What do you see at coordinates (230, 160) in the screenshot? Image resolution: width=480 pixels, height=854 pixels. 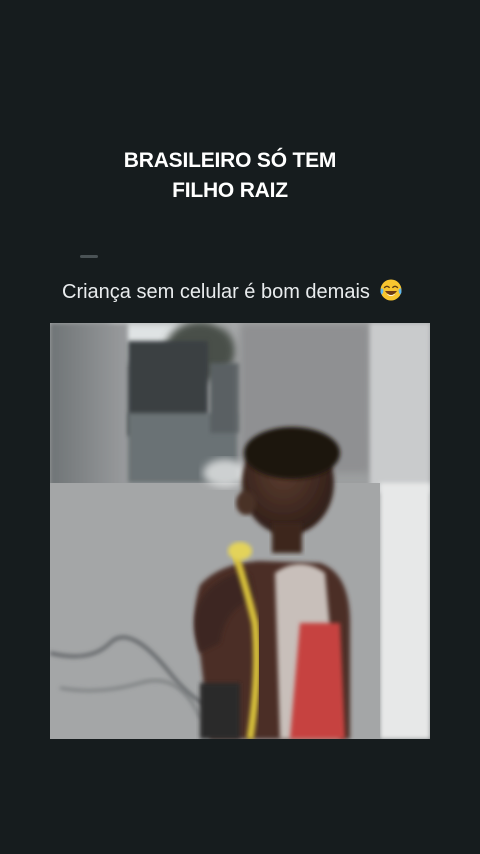 I see `headline-line-1: BRASILEIRO SÓ TEM` at bounding box center [230, 160].